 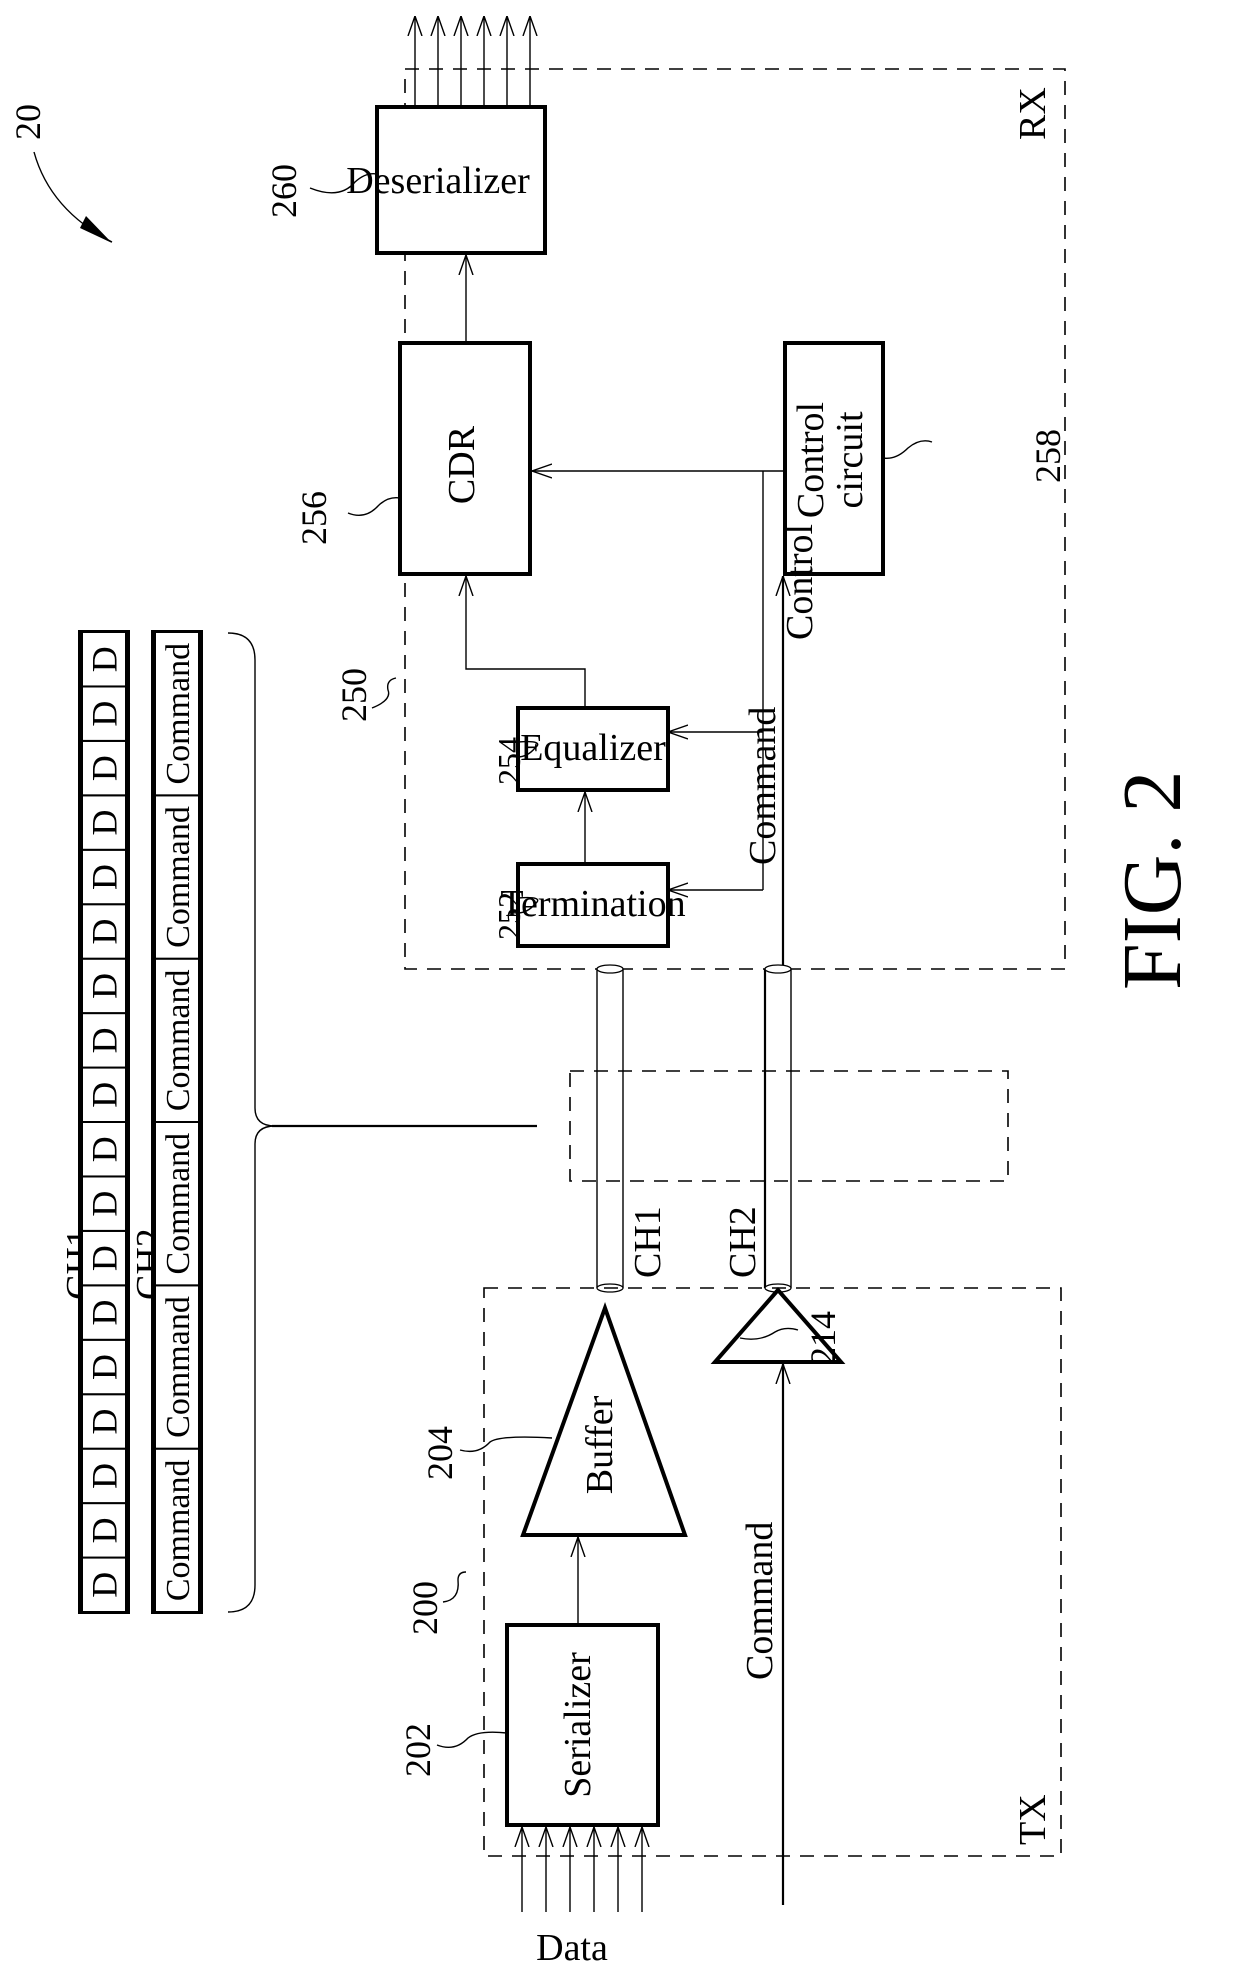 I want to click on serializer-ref-202: 202, so click(x=418, y=1750).